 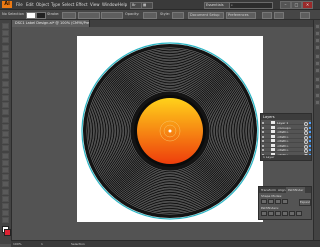 I want to click on shape-modes-label: Shape Modes:, so click(x=272, y=196).